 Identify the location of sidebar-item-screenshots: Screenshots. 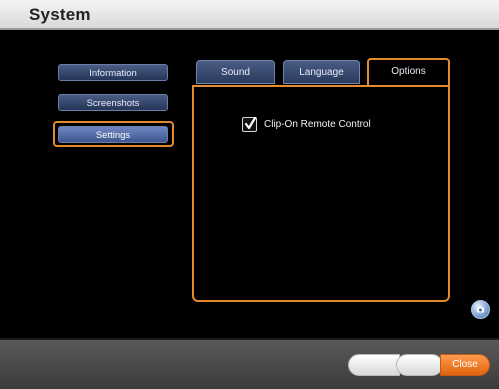
(113, 102).